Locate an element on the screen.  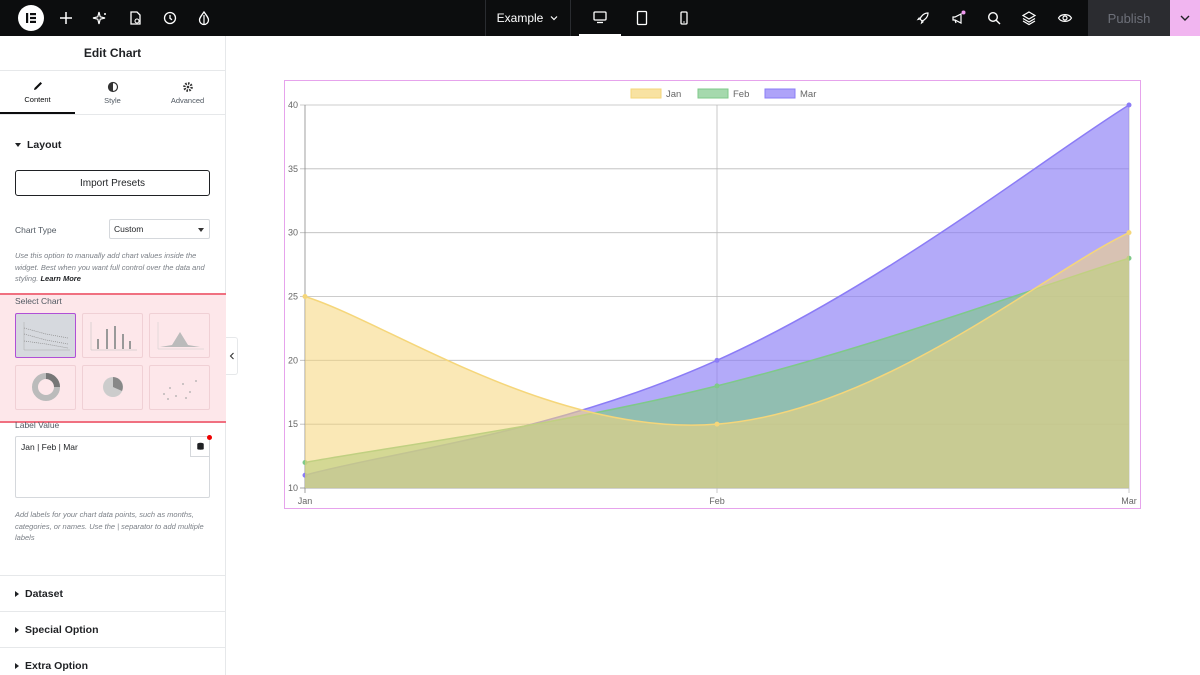
tablet-view-button is located at coordinates (642, 18).